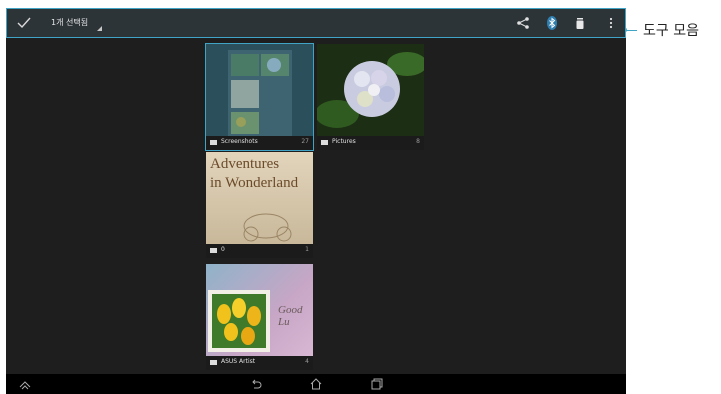  What do you see at coordinates (418, 141) in the screenshot?
I see `album-count: 8` at bounding box center [418, 141].